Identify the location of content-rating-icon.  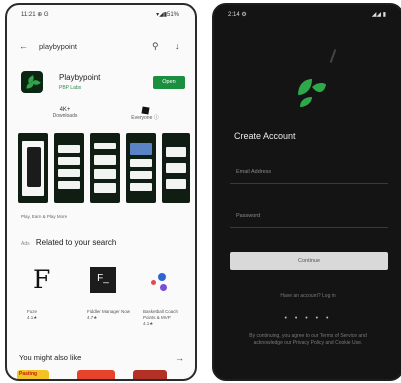
(145, 110).